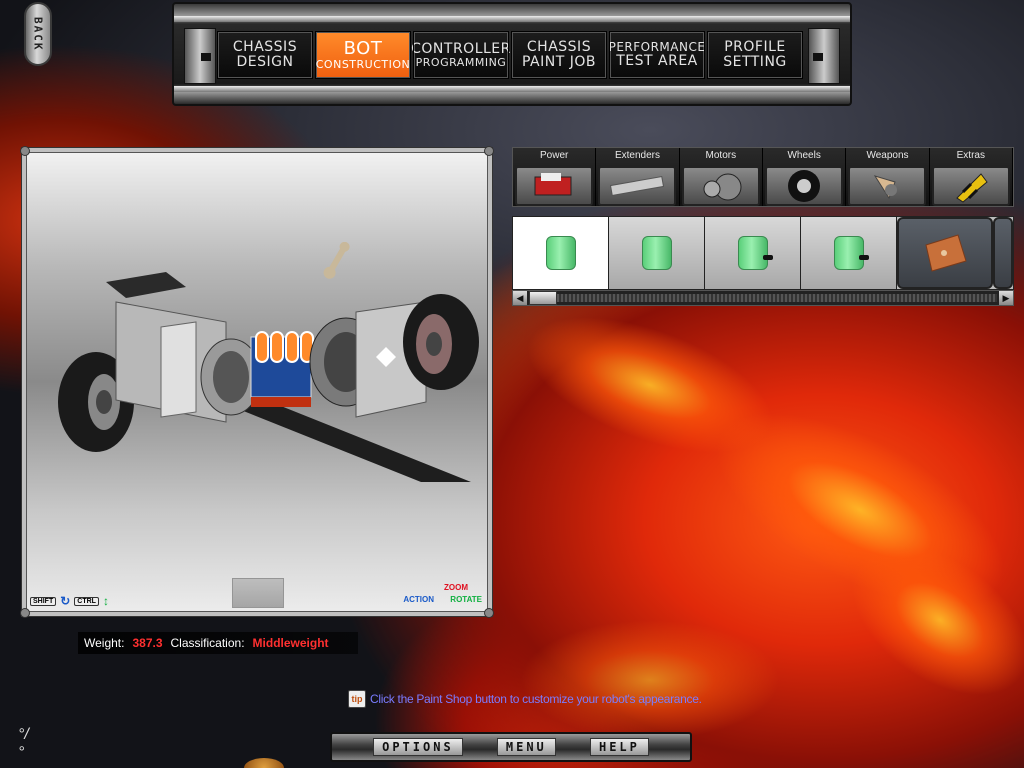 The width and height of the screenshot is (1024, 768). I want to click on tab-line2: DESIGN, so click(265, 62).